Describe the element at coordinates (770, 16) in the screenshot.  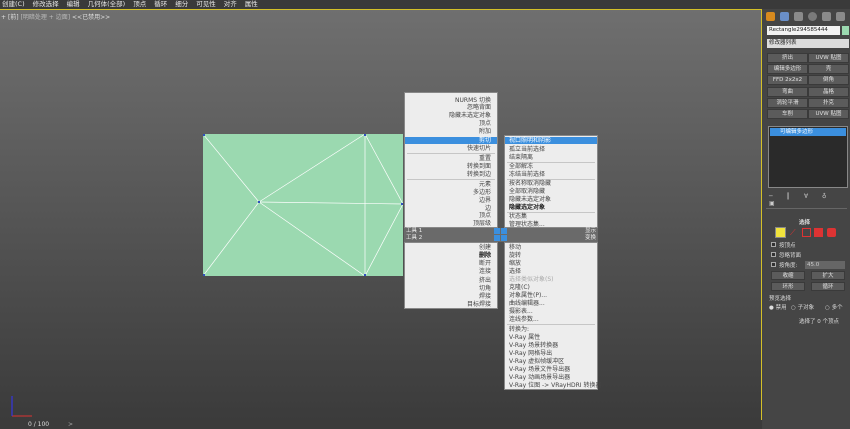
I see `create-tab-icon` at that location.